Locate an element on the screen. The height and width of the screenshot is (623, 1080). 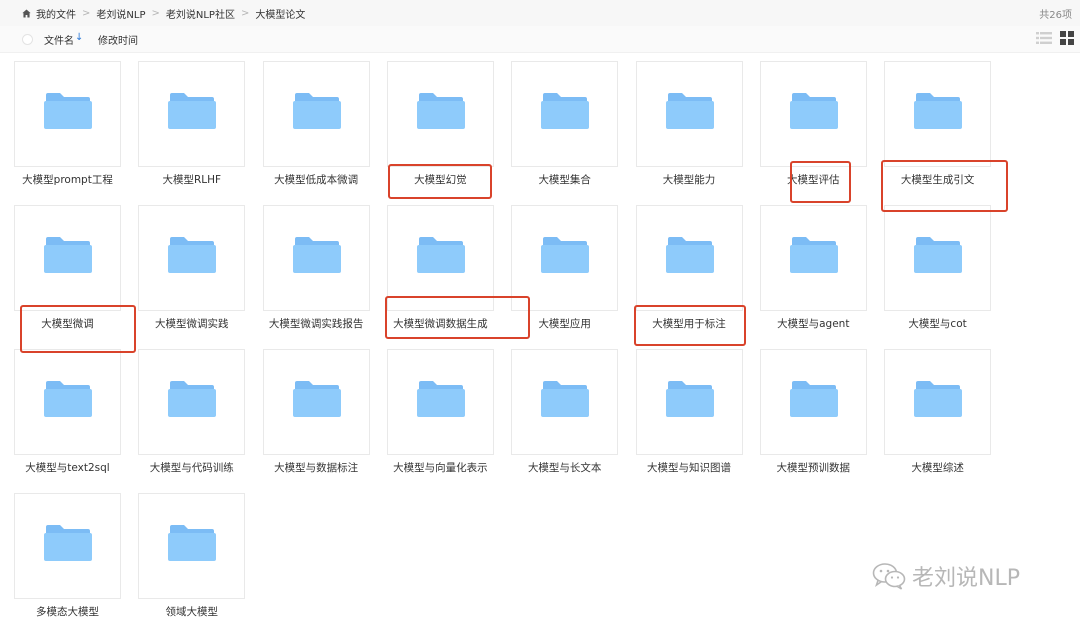
folder-name: 大模型与长文本 is located at coordinates (565, 467).